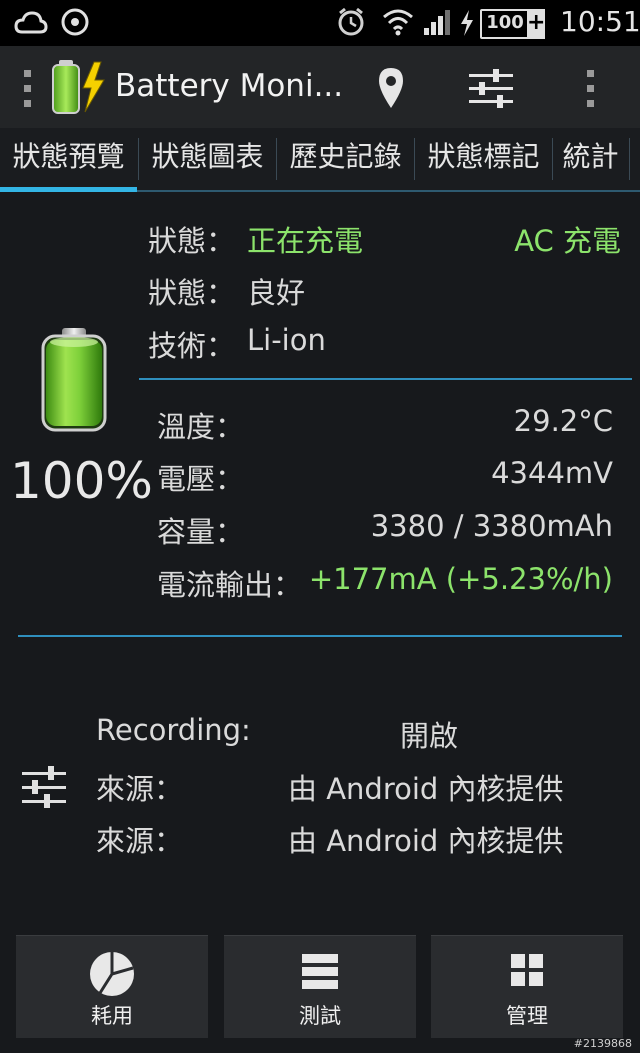 This screenshot has height=1053, width=640. I want to click on temperature-label: 溫度：, so click(201, 427).